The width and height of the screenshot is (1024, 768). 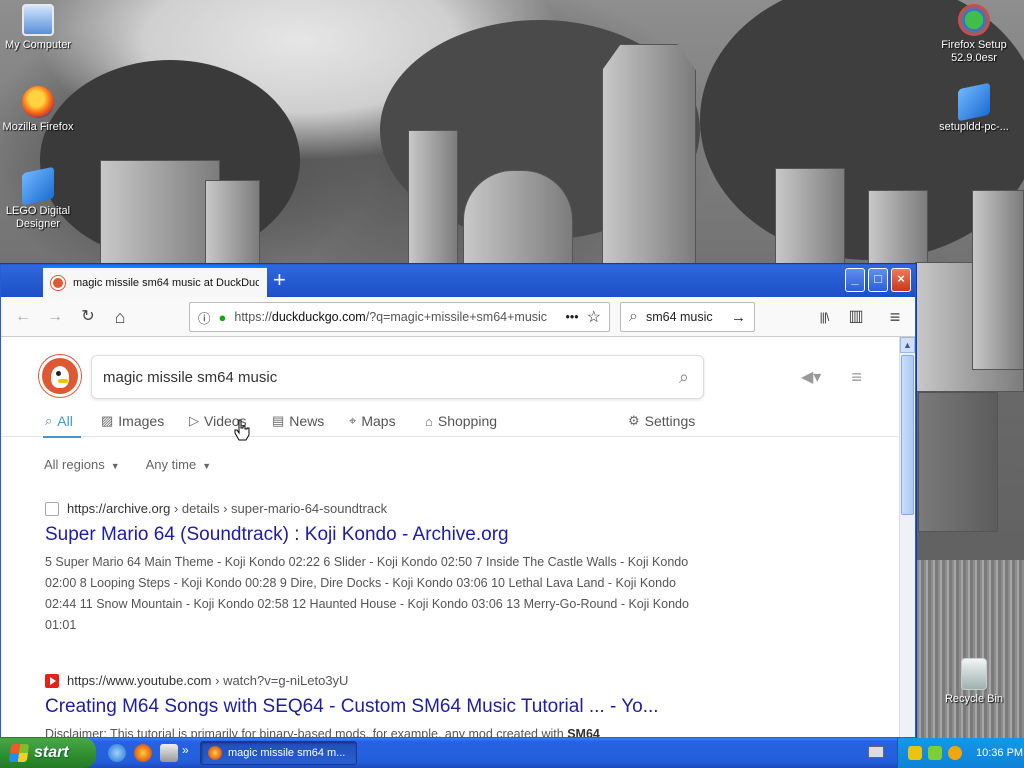 I want to click on windows-logo-icon, so click(x=19, y=753).